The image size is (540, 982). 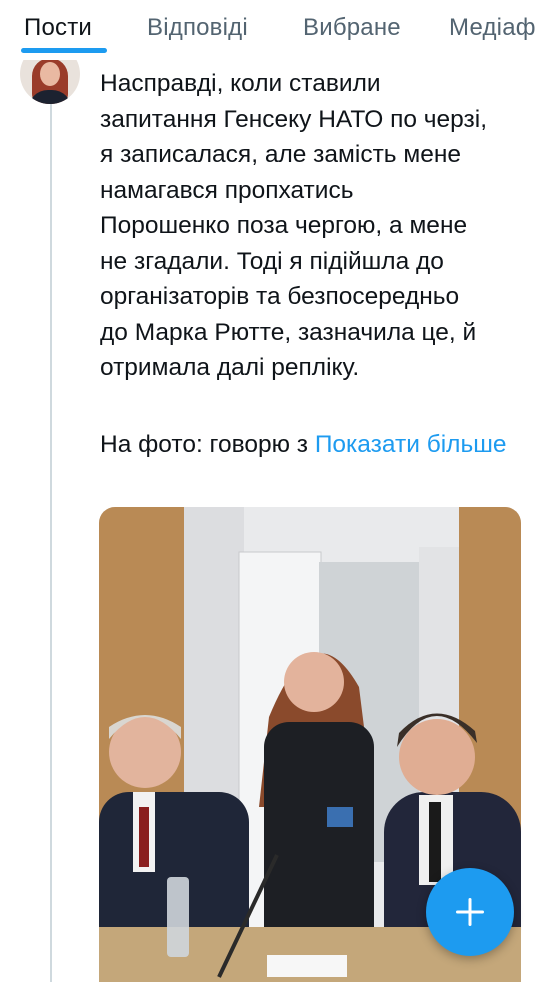 What do you see at coordinates (51, 537) in the screenshot?
I see `thread-line` at bounding box center [51, 537].